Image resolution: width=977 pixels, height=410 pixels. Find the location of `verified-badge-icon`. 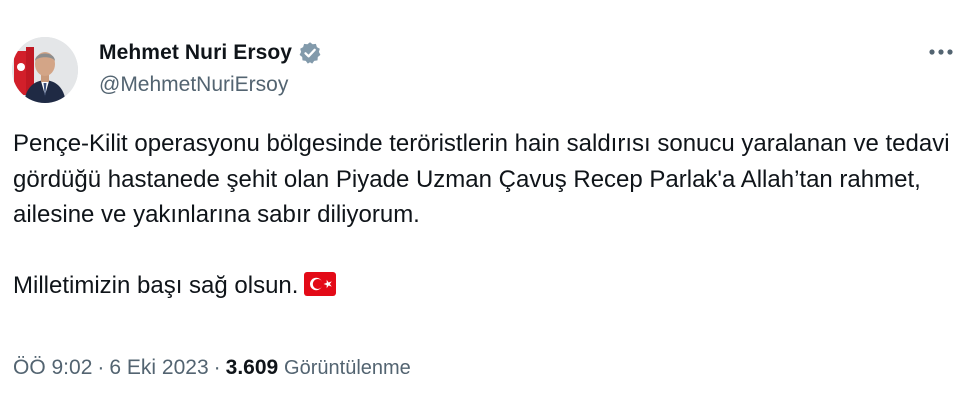

verified-badge-icon is located at coordinates (310, 53).